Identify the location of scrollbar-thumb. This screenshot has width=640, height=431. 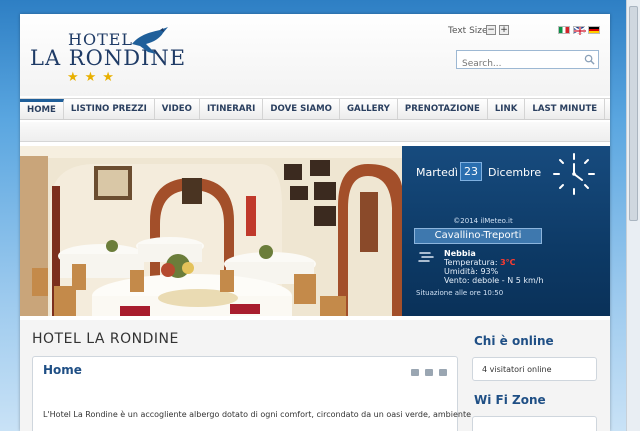
(633, 113).